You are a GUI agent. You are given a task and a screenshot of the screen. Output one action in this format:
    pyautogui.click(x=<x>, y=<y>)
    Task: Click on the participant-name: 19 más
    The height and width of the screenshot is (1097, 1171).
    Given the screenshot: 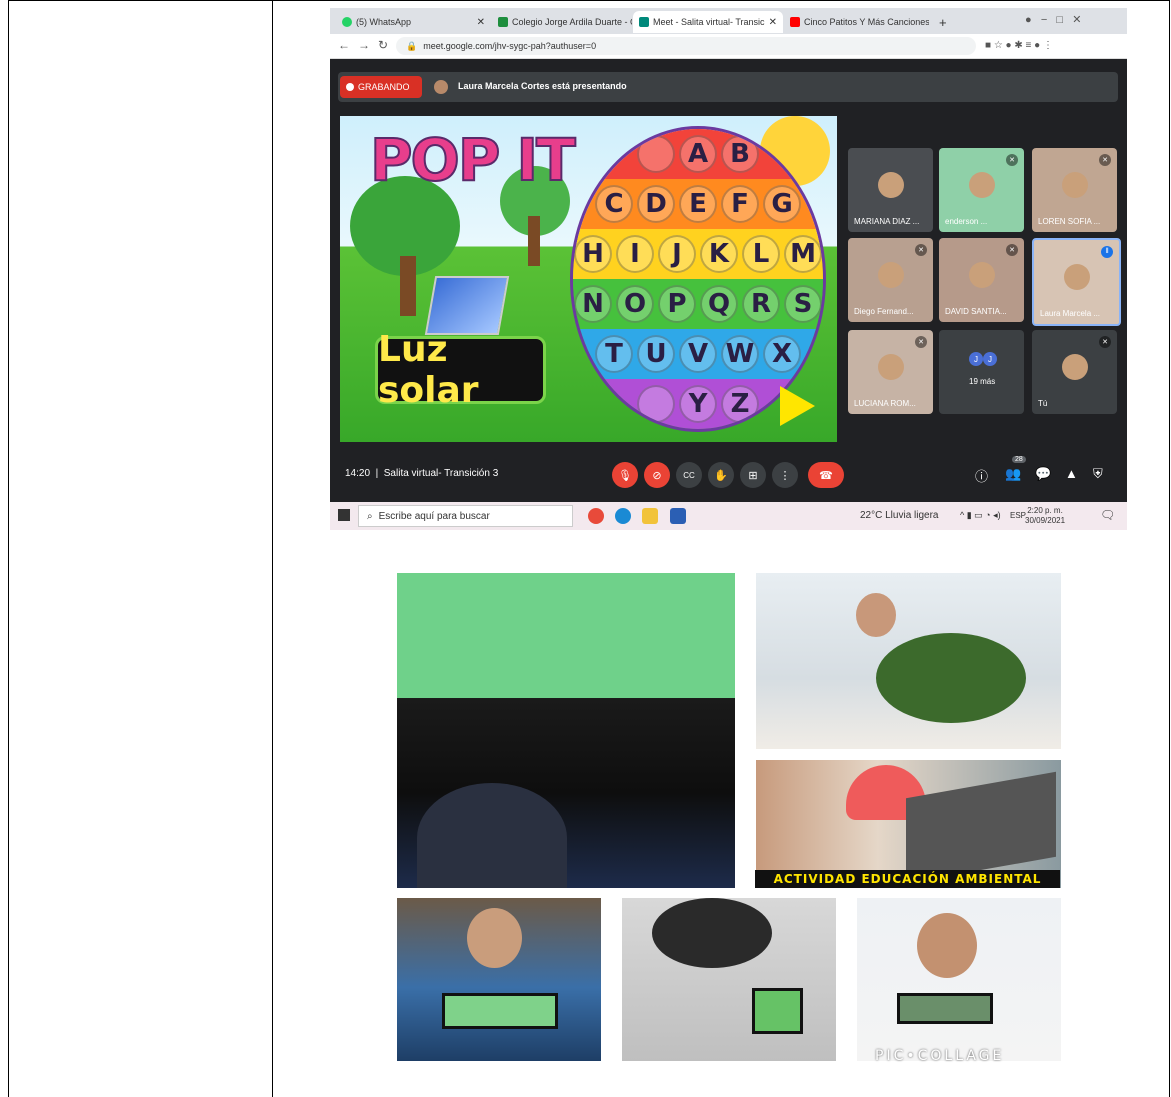 What is the action you would take?
    pyautogui.click(x=982, y=381)
    